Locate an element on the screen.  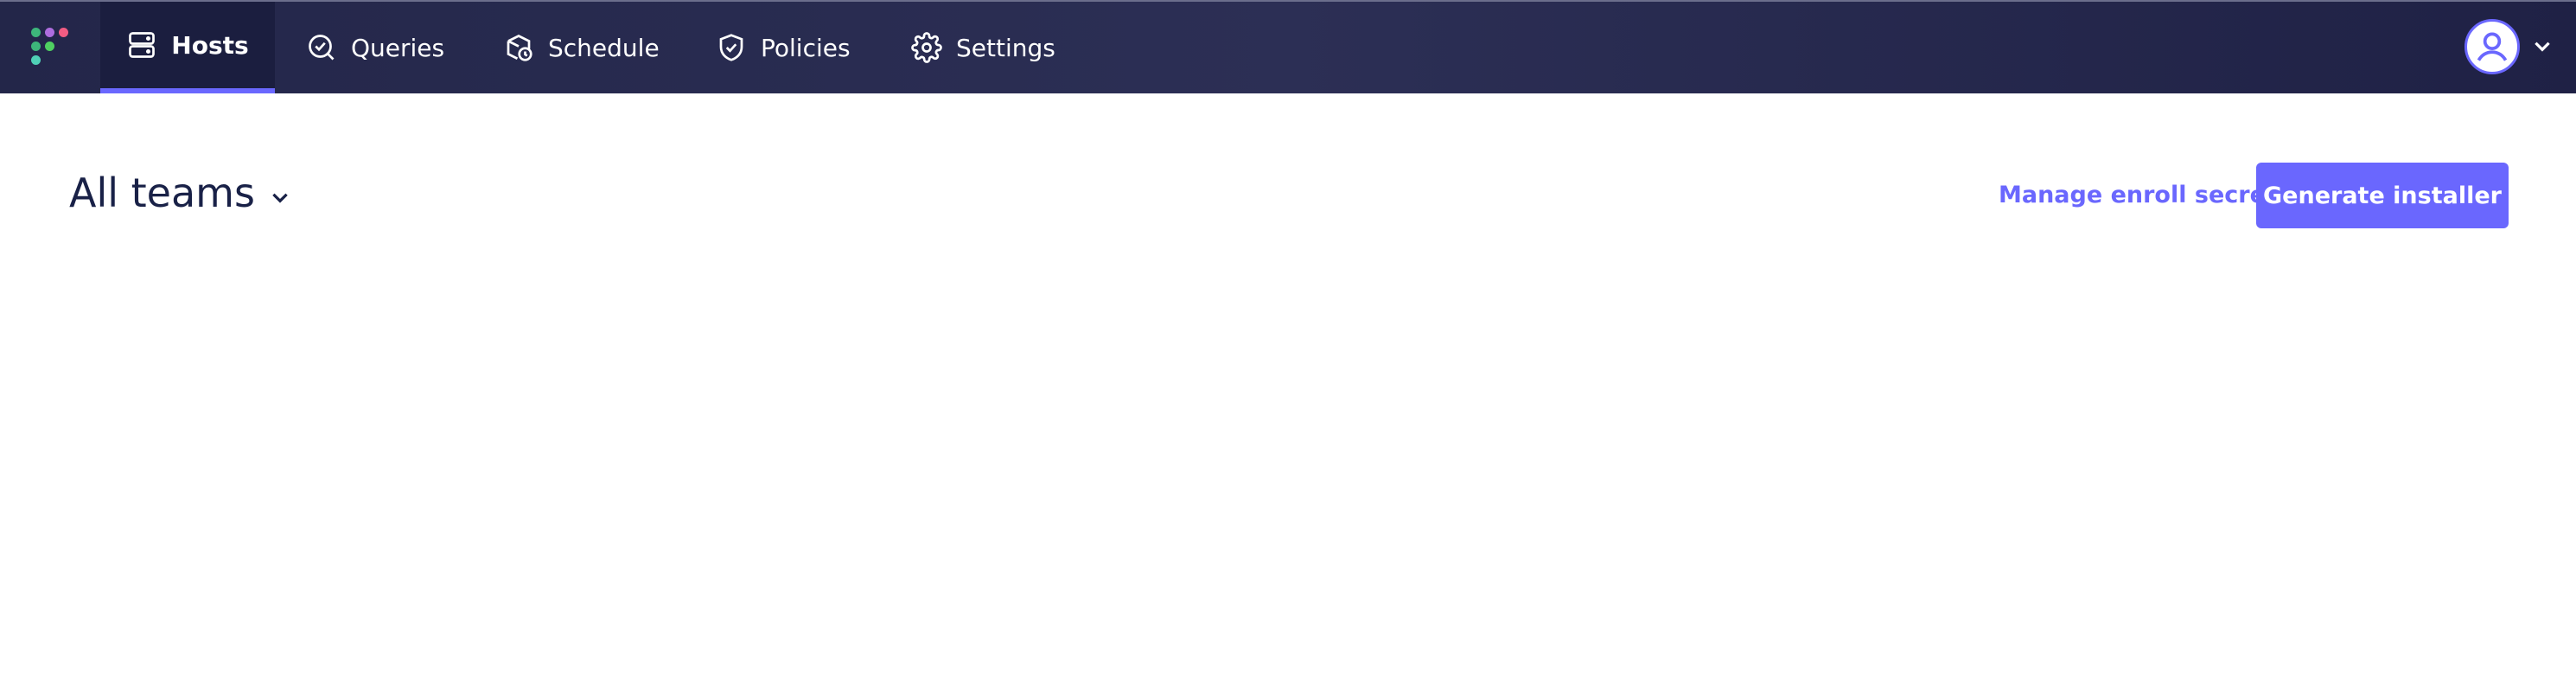
user-icon is located at coordinates (2492, 46).